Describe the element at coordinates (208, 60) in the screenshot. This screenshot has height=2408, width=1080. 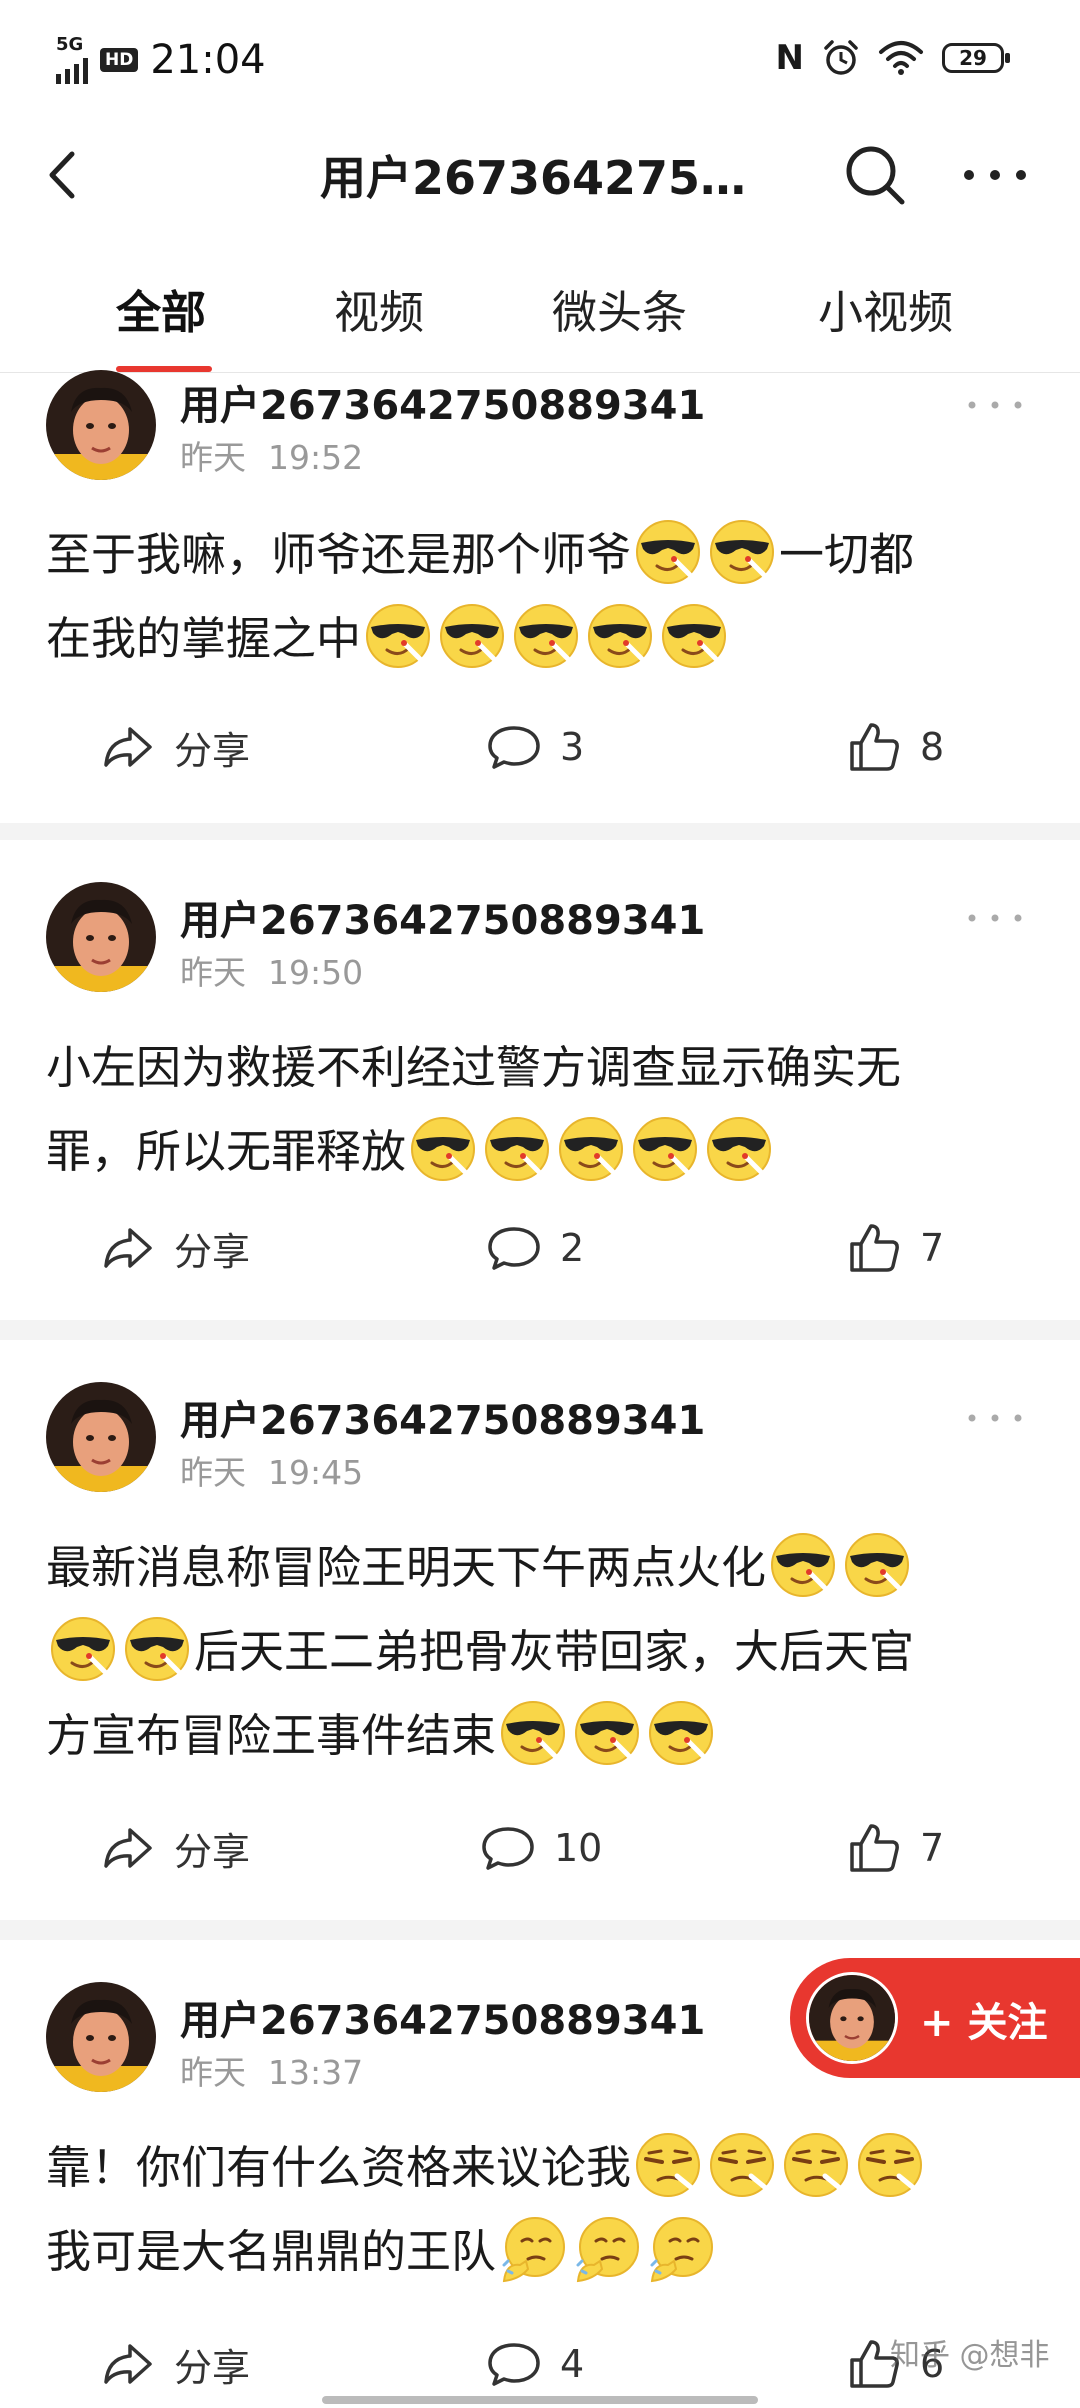
I see `clock: 21:04` at that location.